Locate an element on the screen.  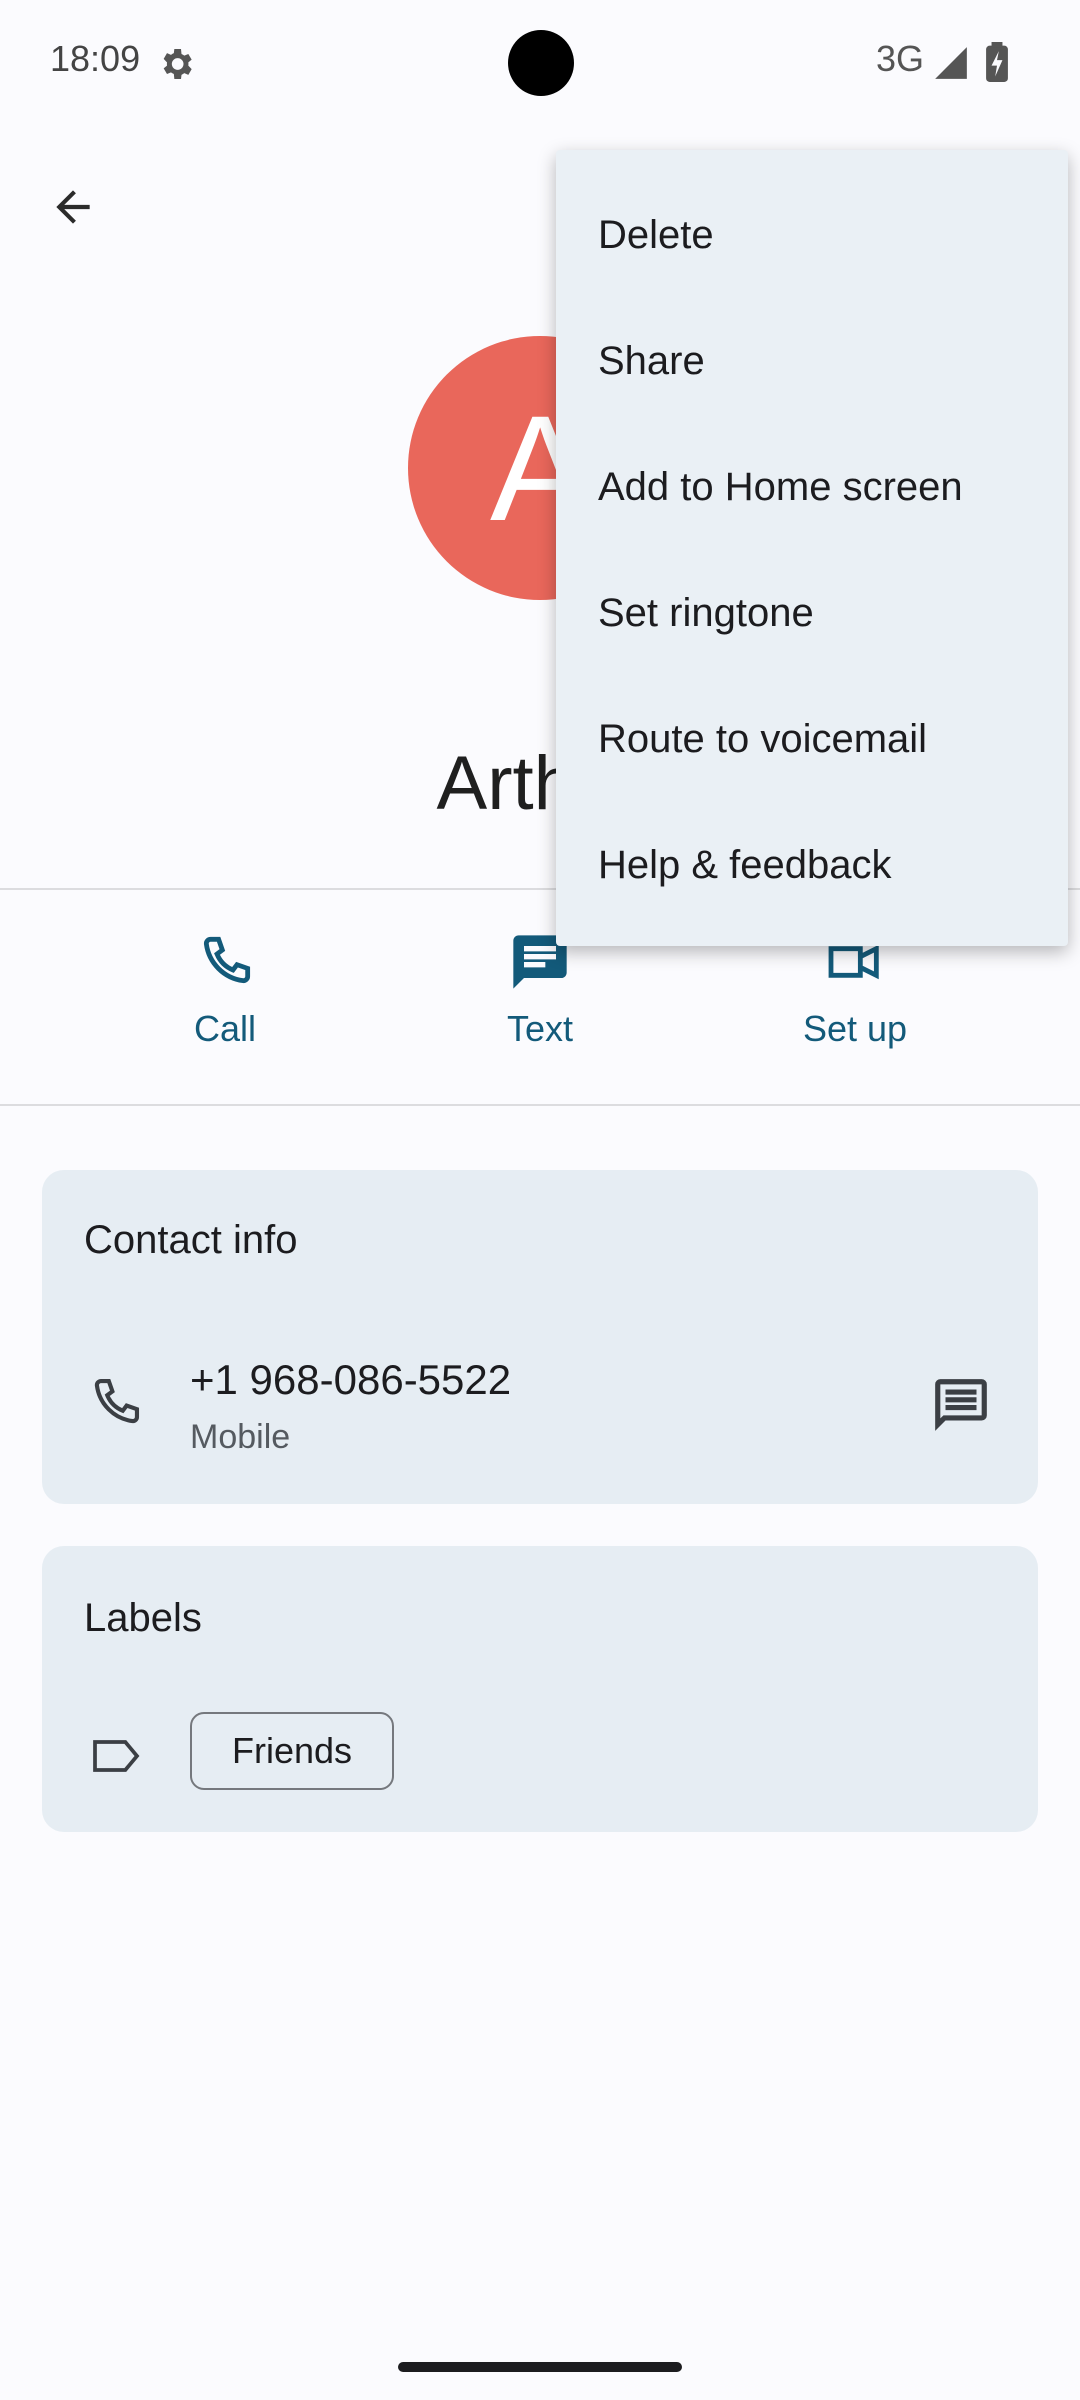
back-button is located at coordinates (73, 207).